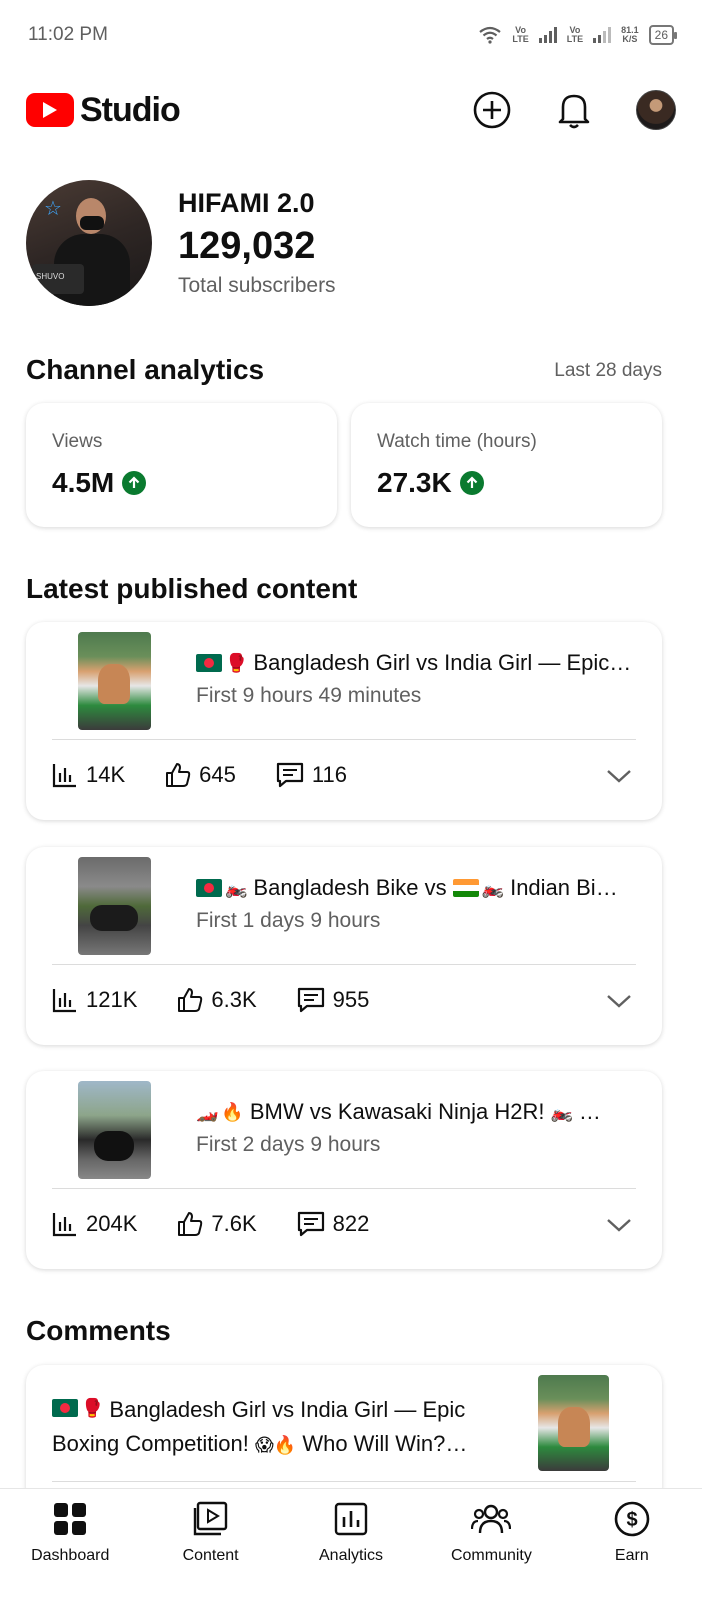 Image resolution: width=702 pixels, height=1600 pixels. Describe the element at coordinates (457, 441) in the screenshot. I see `stat-label: Watch time (hours)` at that location.